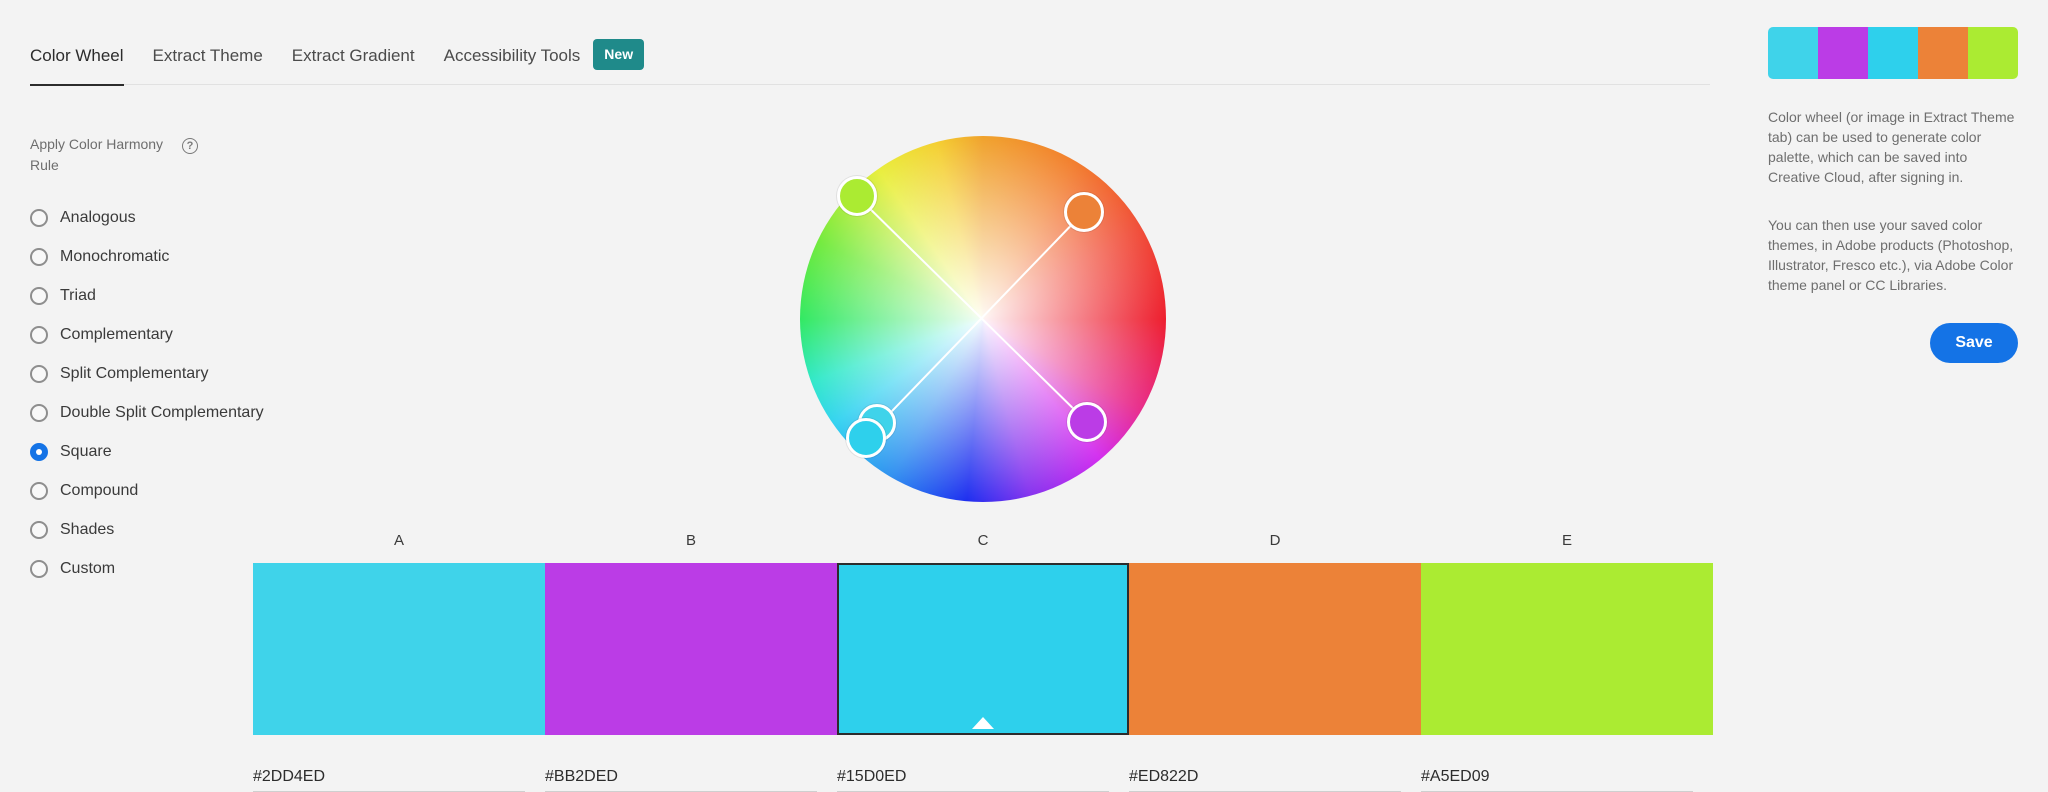 Image resolution: width=2048 pixels, height=792 pixels. I want to click on harmony-rule-title: Apply Color Harmony Rule, so click(97, 154).